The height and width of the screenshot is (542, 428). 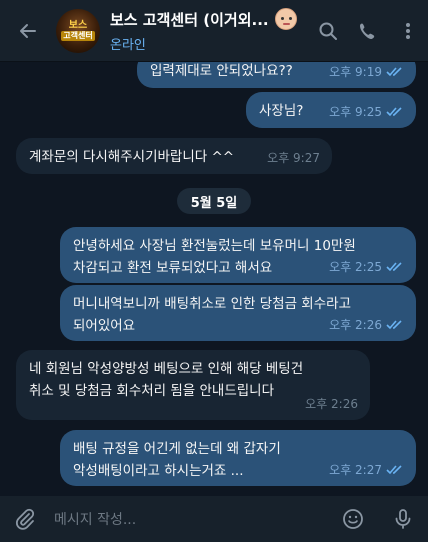 I want to click on microphone-icon, so click(x=403, y=519).